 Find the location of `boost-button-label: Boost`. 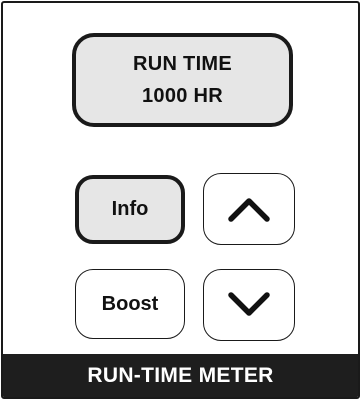

boost-button-label: Boost is located at coordinates (130, 303).